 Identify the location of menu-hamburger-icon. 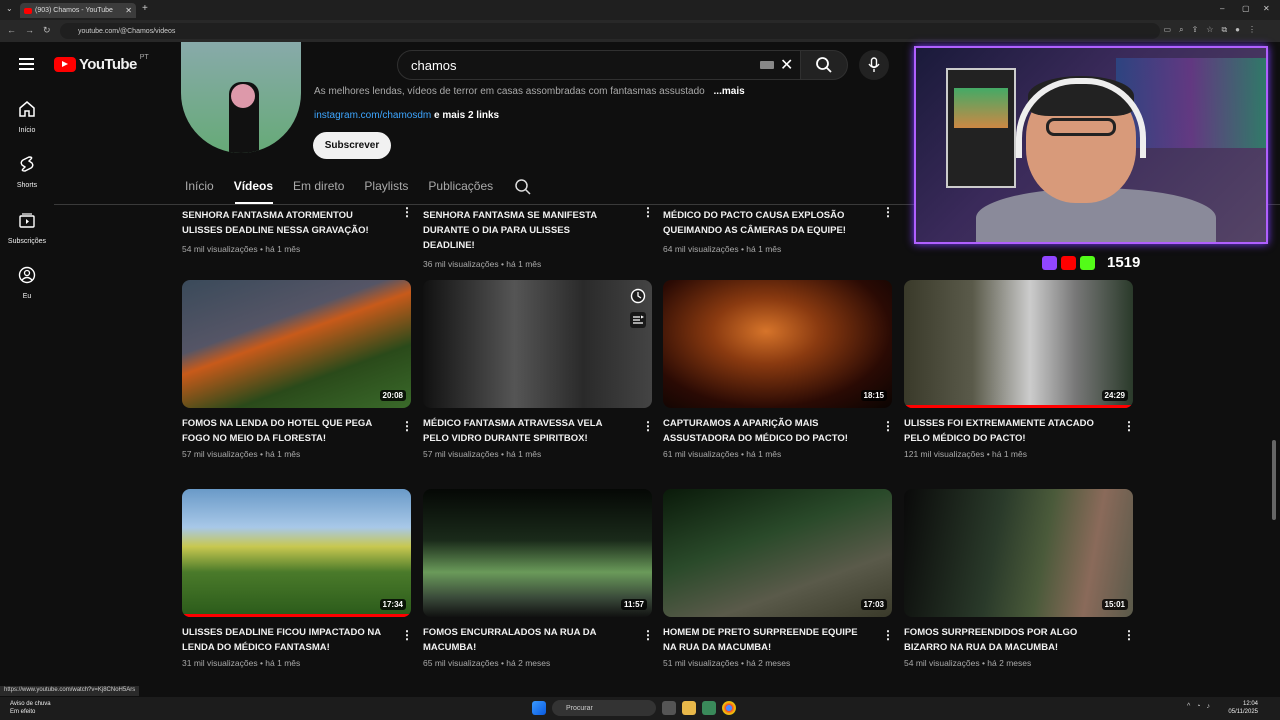
(26, 64).